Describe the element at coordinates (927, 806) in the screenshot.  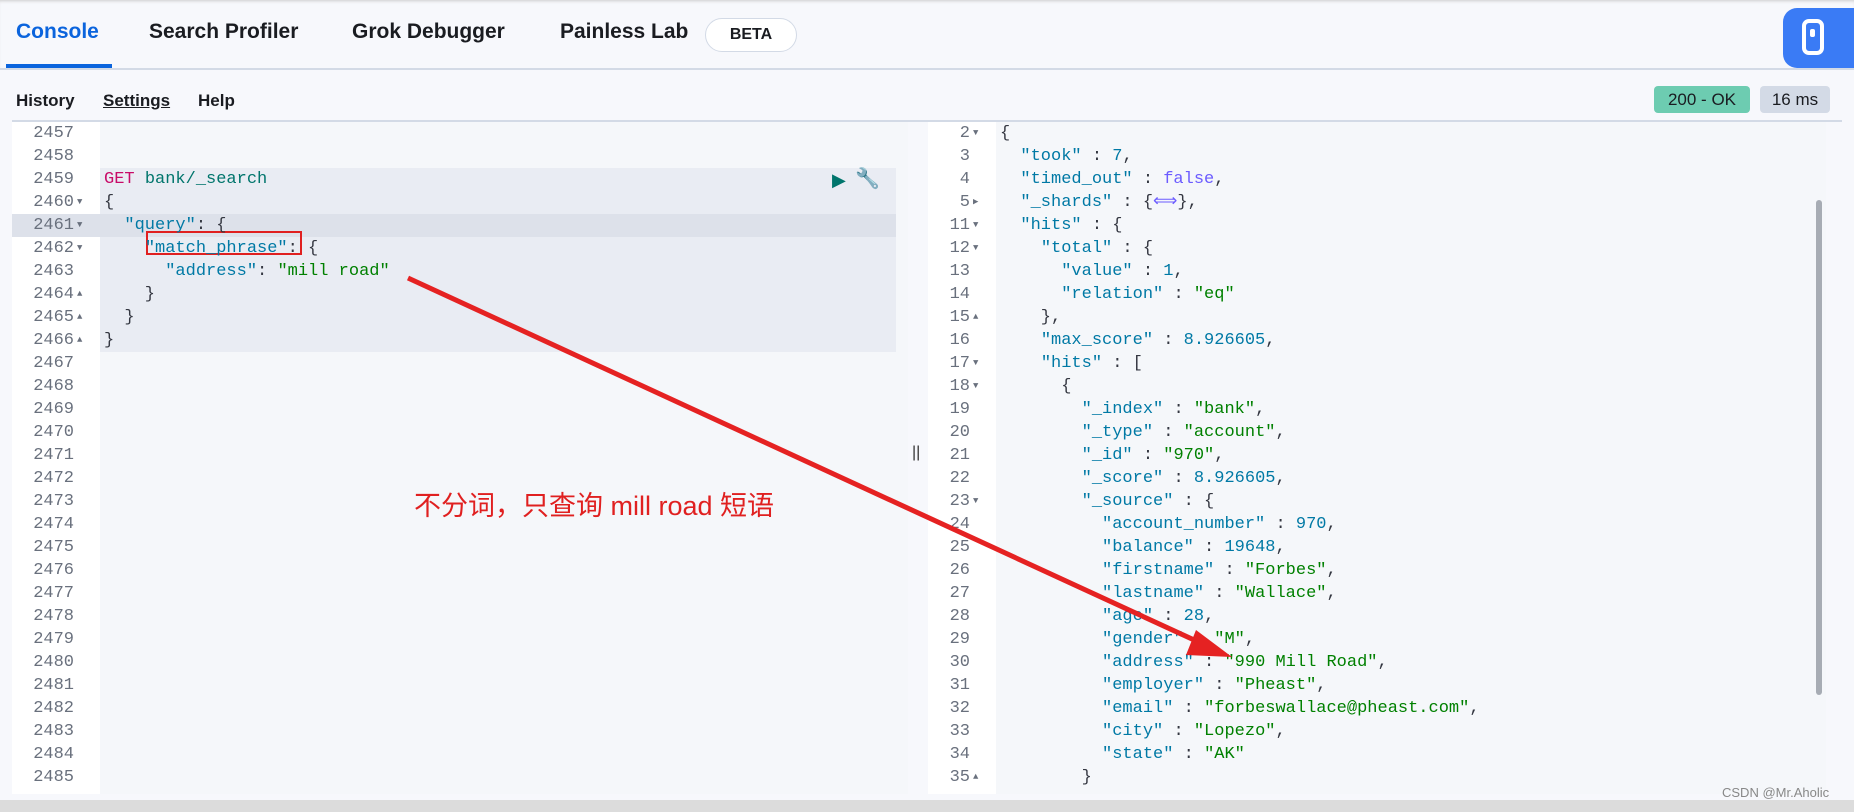
I see `taskbar` at that location.